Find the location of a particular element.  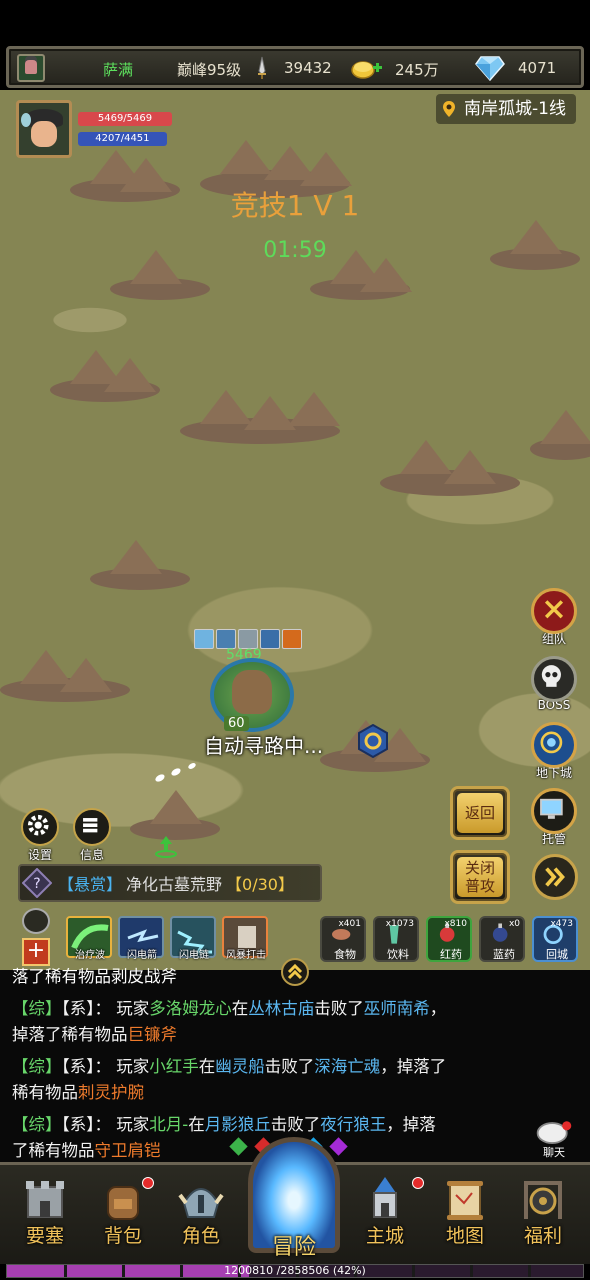

city-notification-dot is located at coordinates (418, 1183).